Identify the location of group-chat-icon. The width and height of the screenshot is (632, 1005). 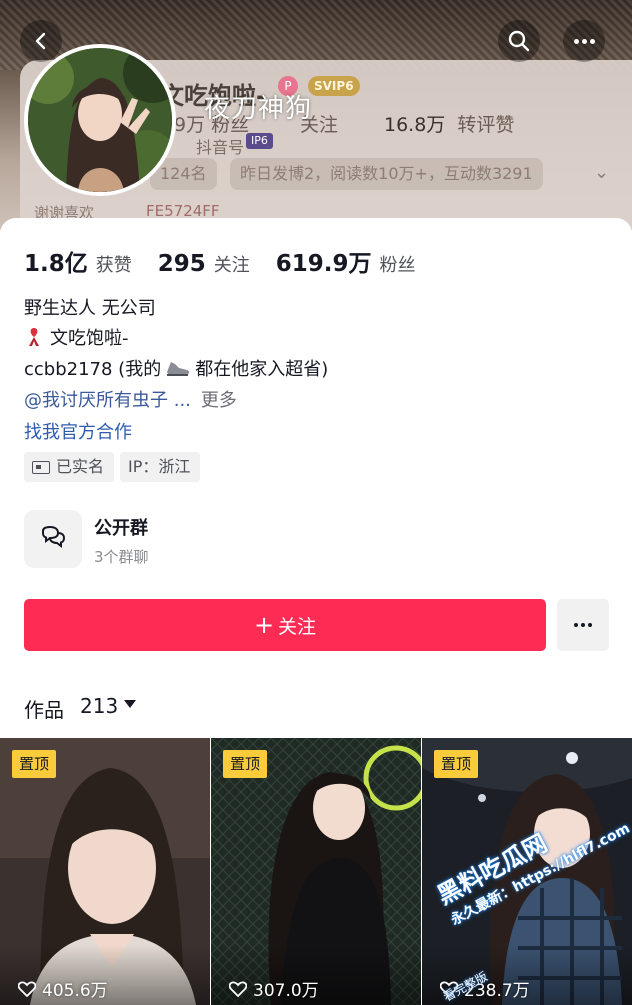
(53, 539).